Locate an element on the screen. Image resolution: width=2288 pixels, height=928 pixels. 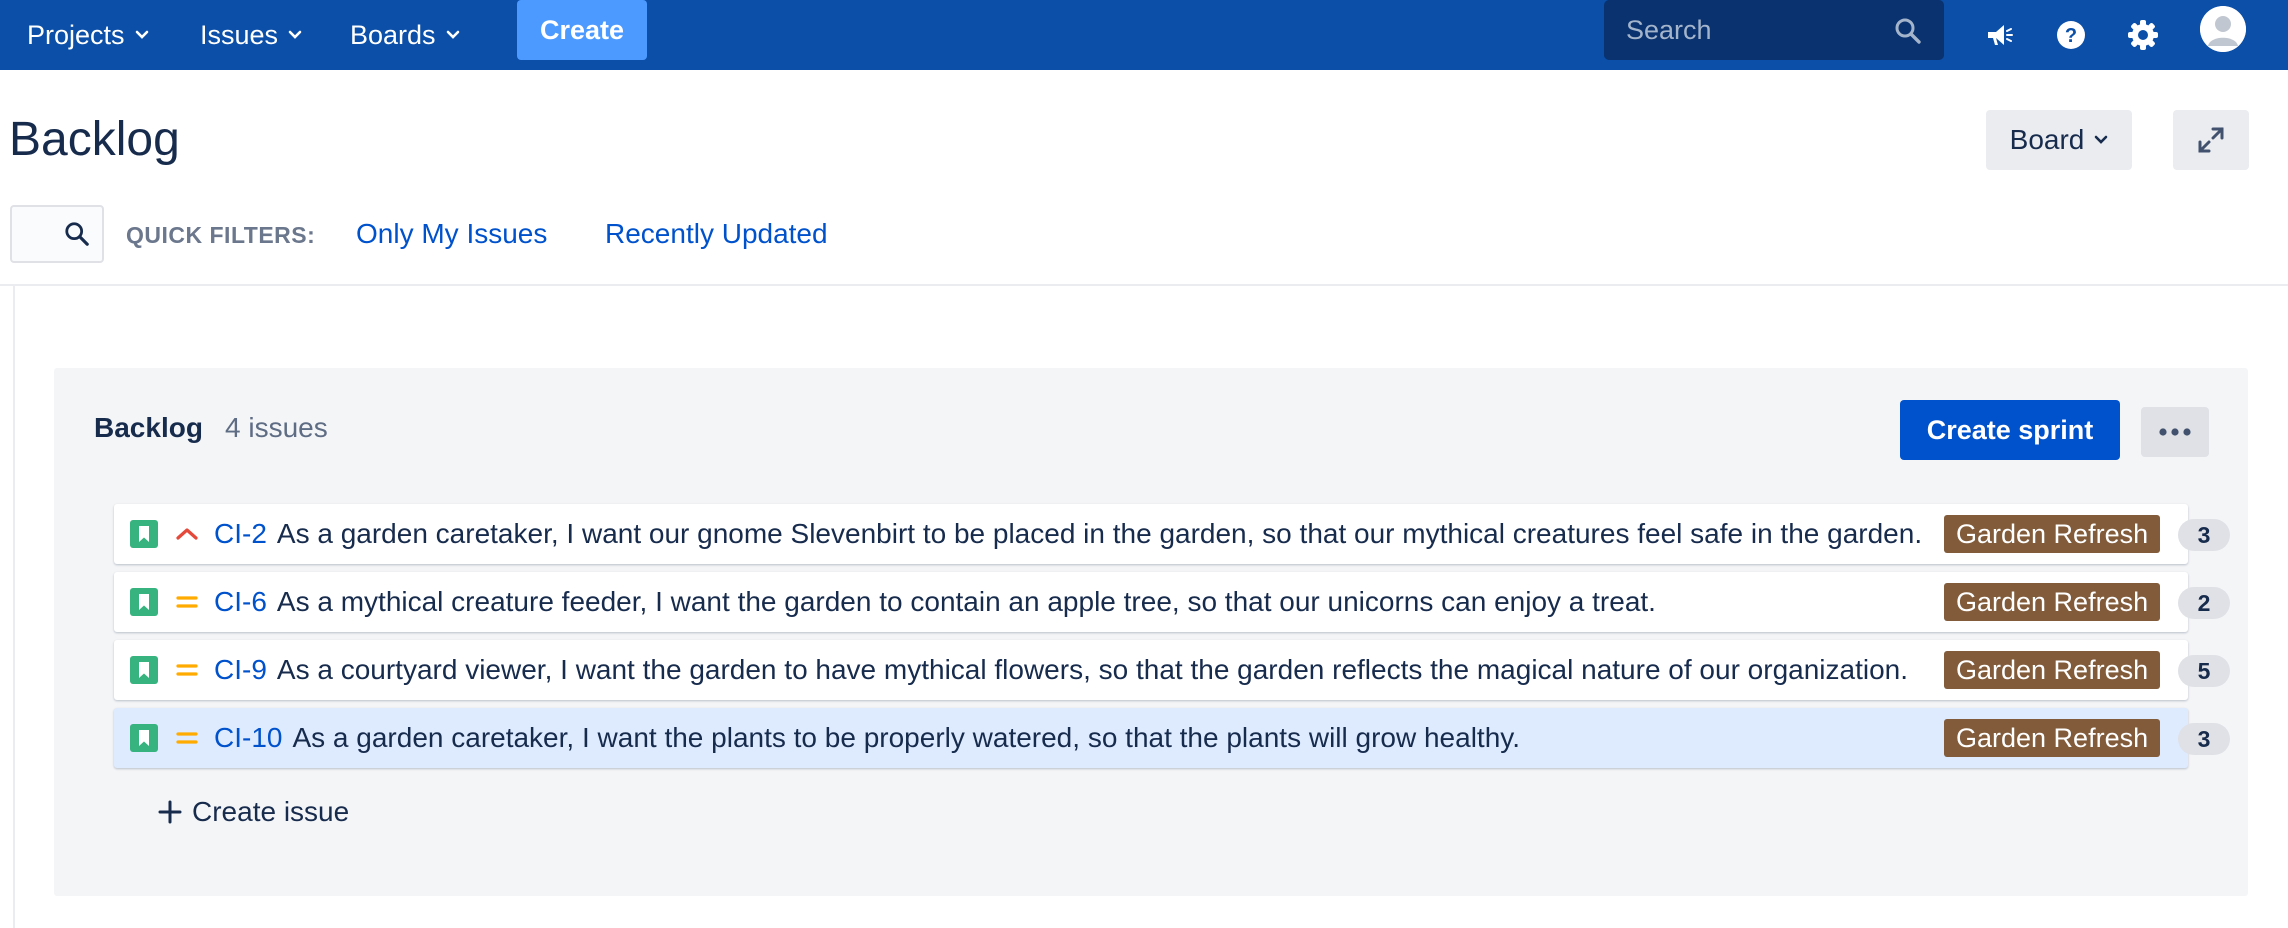
expand-icon is located at coordinates (2211, 140).